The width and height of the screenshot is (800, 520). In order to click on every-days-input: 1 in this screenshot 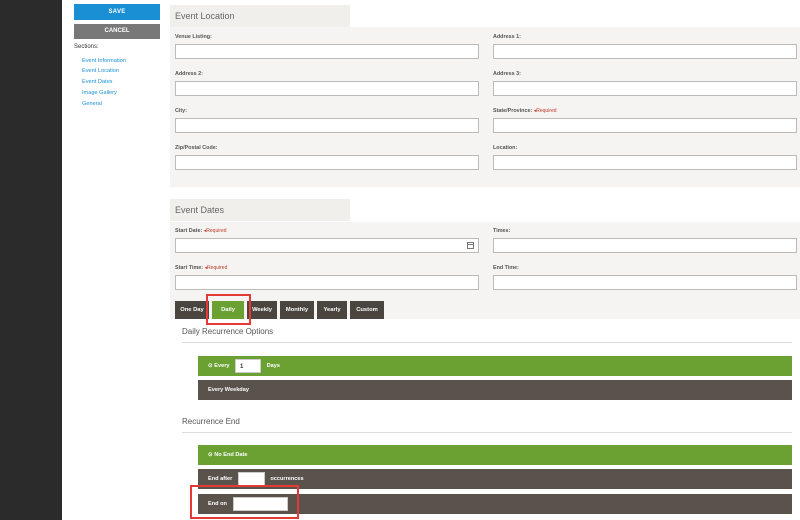, I will do `click(248, 365)`.